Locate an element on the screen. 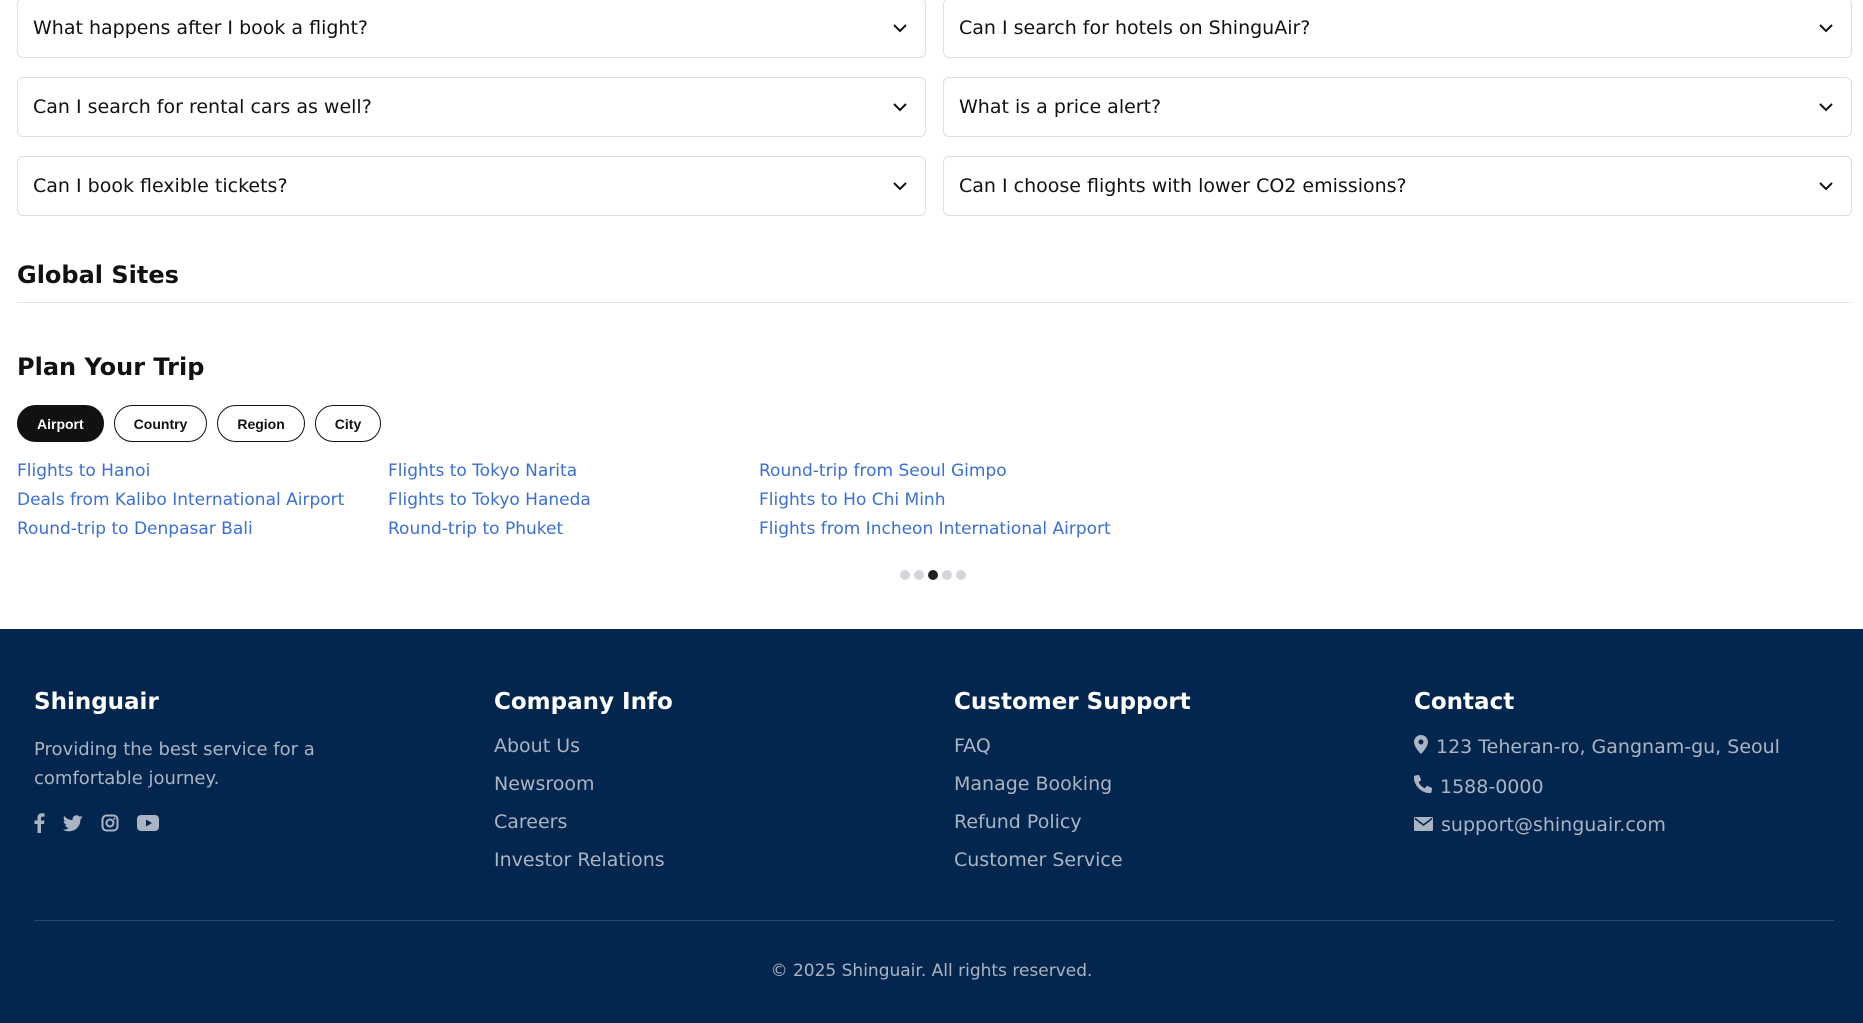 The image size is (1863, 1023). faq-item: What happens after I book a flight? is located at coordinates (471, 29).